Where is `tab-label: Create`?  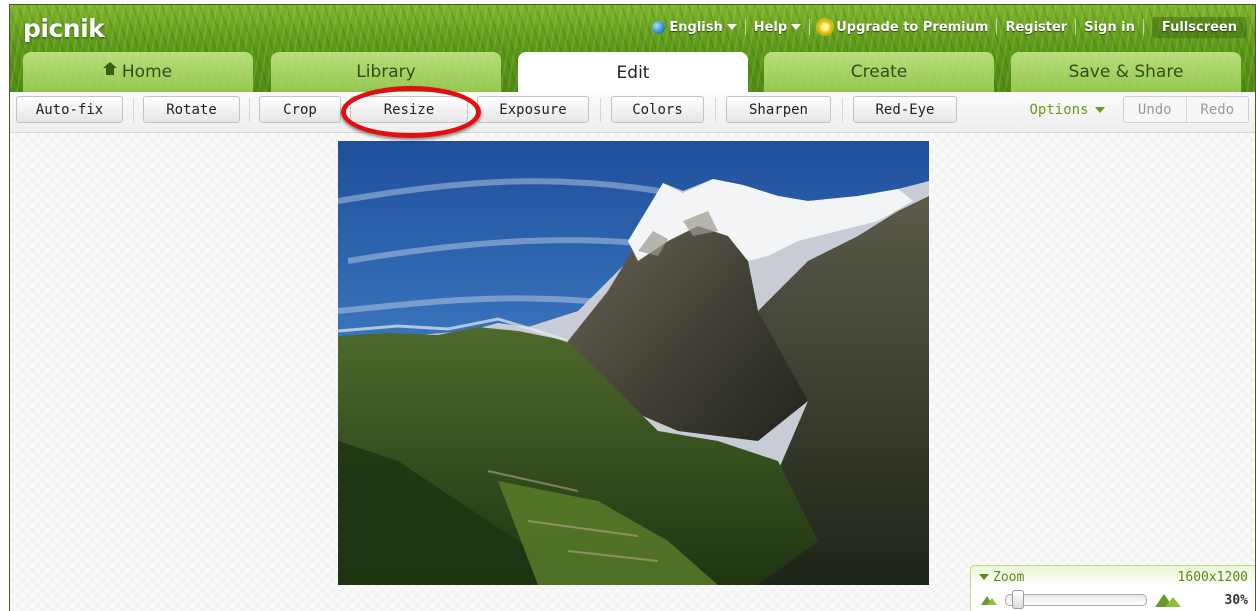
tab-label: Create is located at coordinates (879, 72).